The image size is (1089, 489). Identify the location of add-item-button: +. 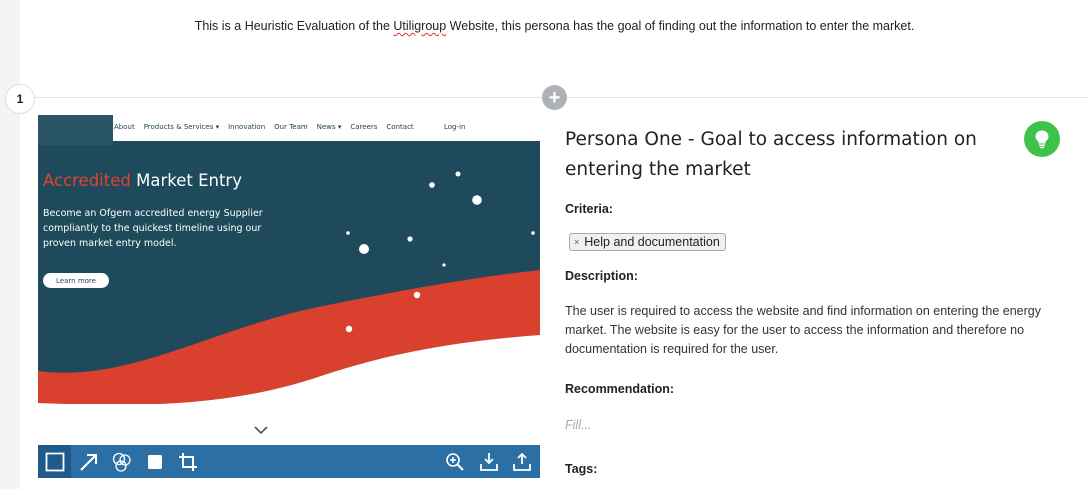
(554, 97).